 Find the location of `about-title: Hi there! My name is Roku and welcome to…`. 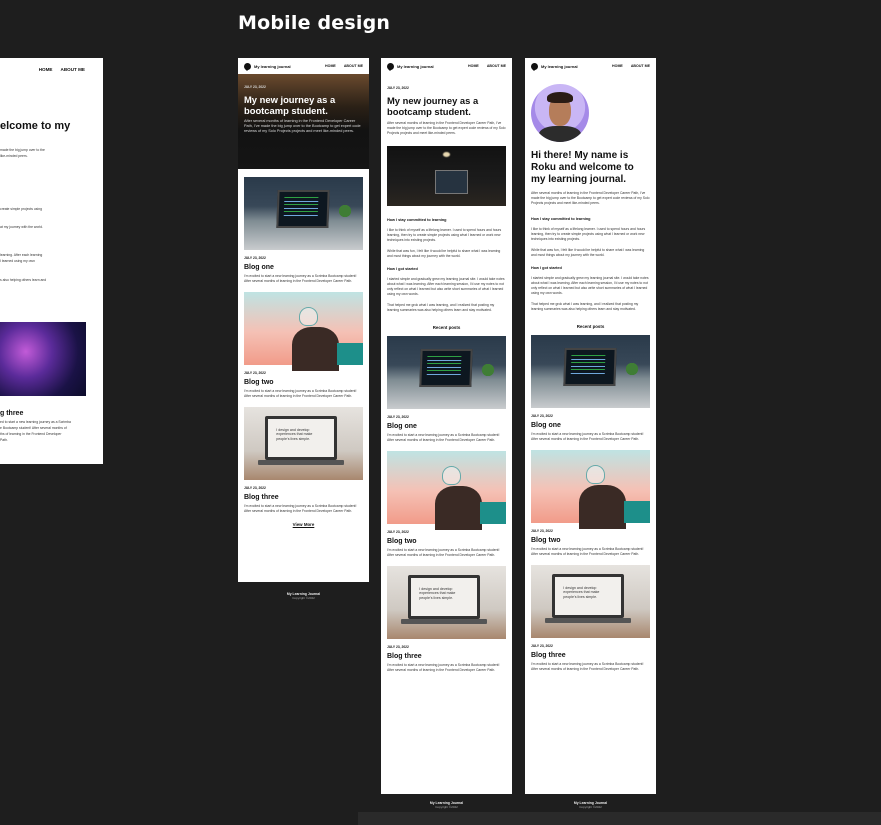

about-title: Hi there! My name is Roku and welcome to… is located at coordinates (582, 167).